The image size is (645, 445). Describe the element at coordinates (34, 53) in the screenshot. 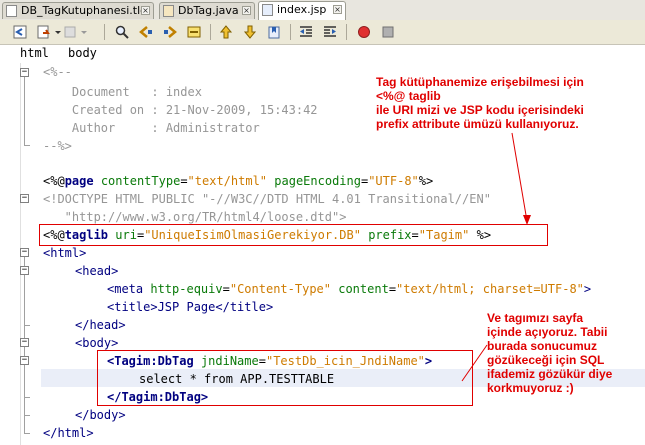

I see `breadcrumb-html: html` at that location.